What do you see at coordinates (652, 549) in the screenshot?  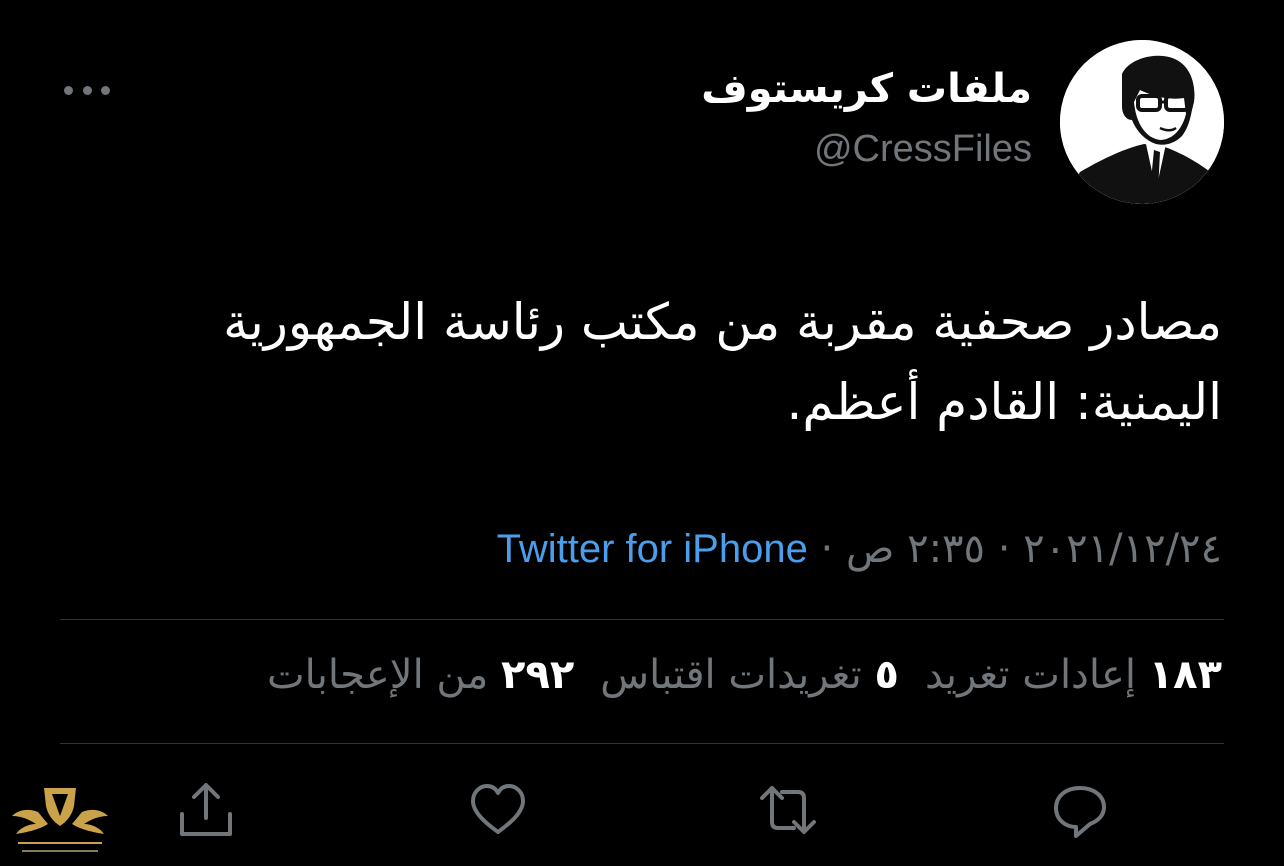 I see `tweet-source-link: Twitter for iPhone` at bounding box center [652, 549].